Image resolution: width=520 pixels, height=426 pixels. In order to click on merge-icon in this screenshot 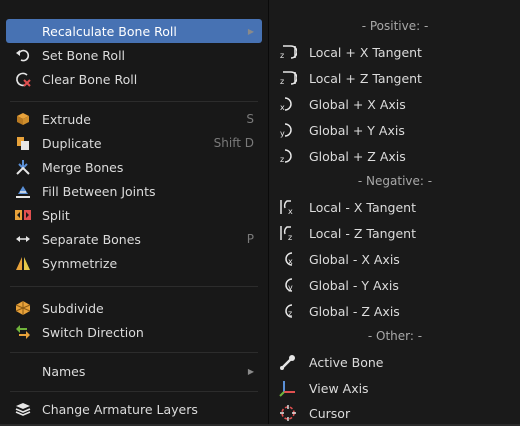, I will do `click(23, 167)`.